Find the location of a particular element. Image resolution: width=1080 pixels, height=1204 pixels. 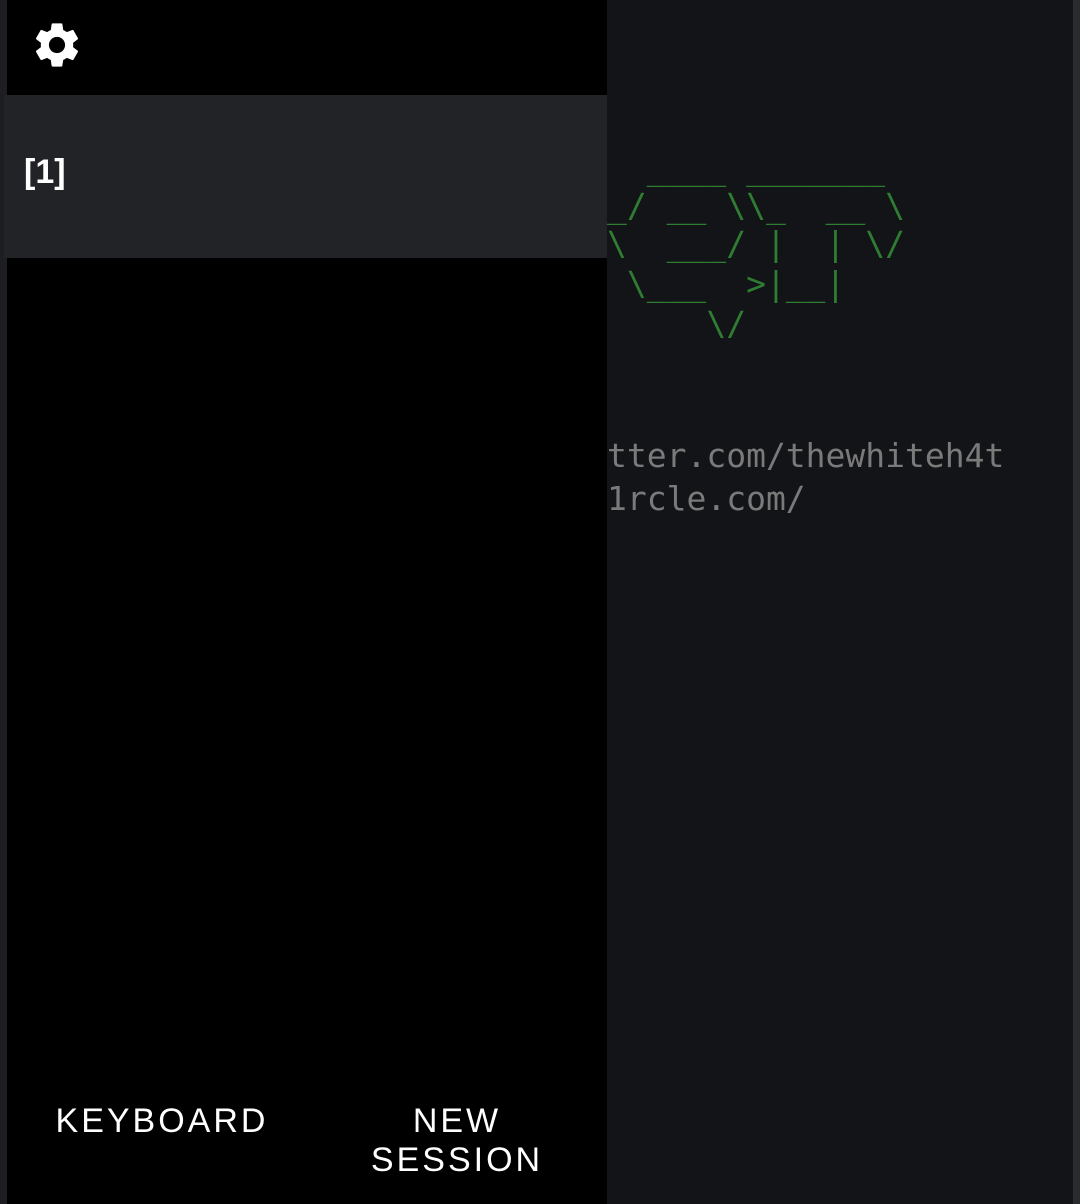

new-session-label-line2: SESSION is located at coordinates (457, 1160).